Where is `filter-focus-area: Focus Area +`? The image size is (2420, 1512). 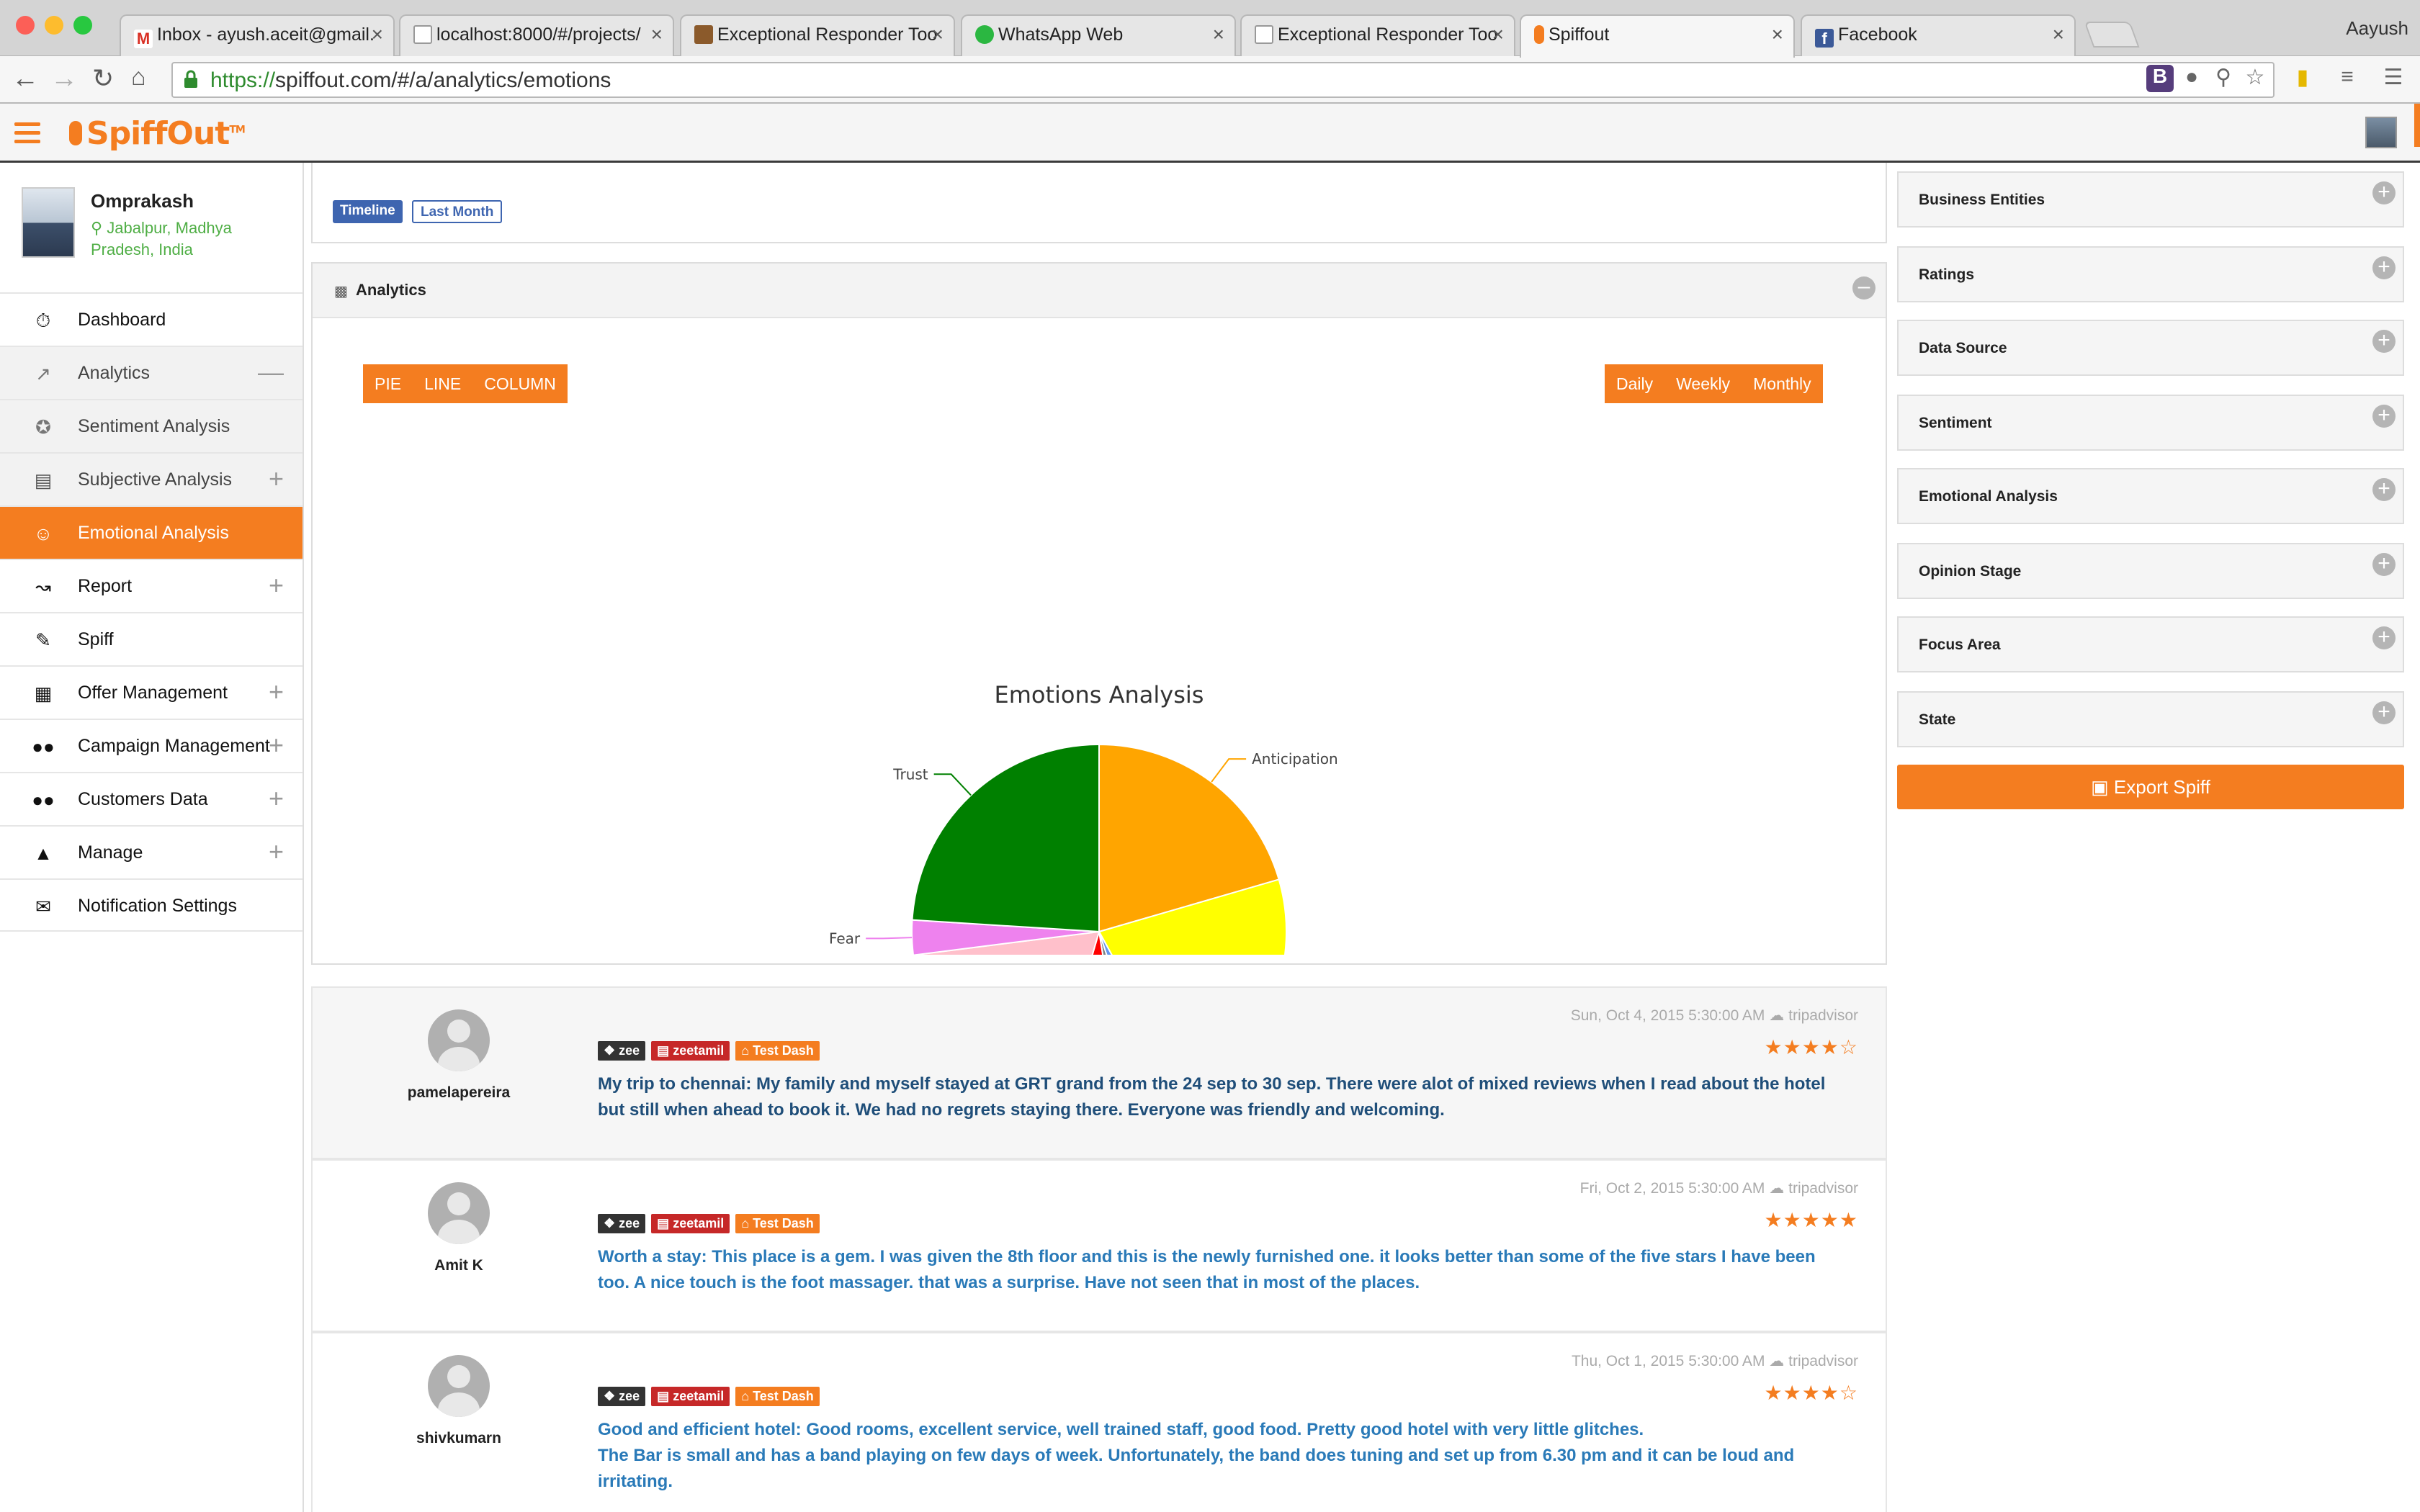 filter-focus-area: Focus Area + is located at coordinates (2150, 644).